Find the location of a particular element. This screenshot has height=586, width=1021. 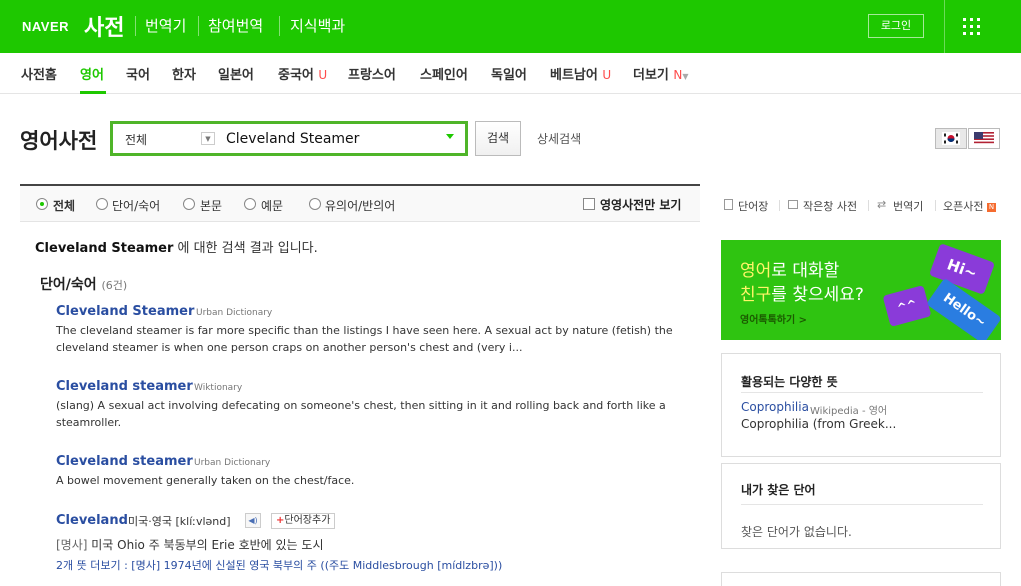

translator-link: 번역기 is located at coordinates (908, 206).